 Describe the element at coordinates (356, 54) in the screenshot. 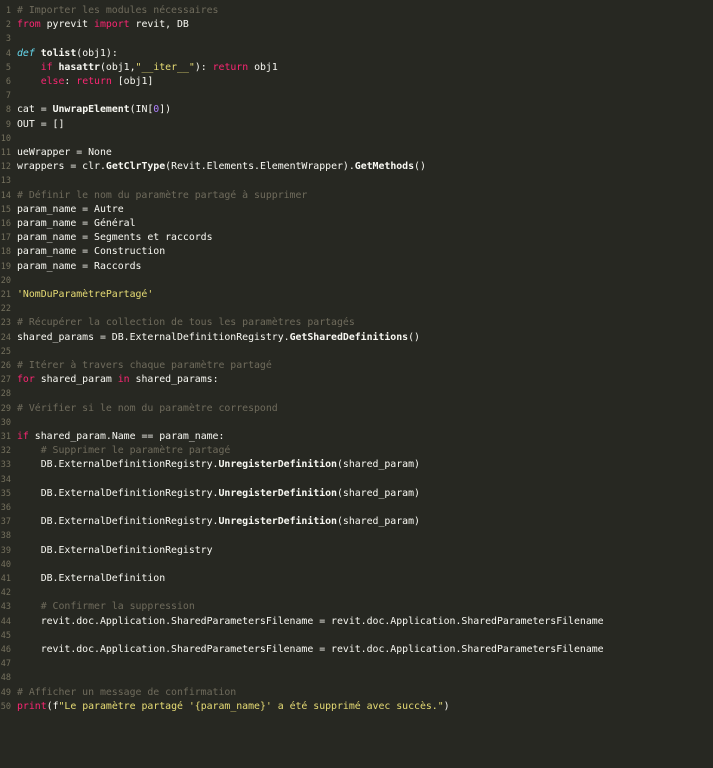

I see `code-line: 4 def tolist(obj1):` at that location.